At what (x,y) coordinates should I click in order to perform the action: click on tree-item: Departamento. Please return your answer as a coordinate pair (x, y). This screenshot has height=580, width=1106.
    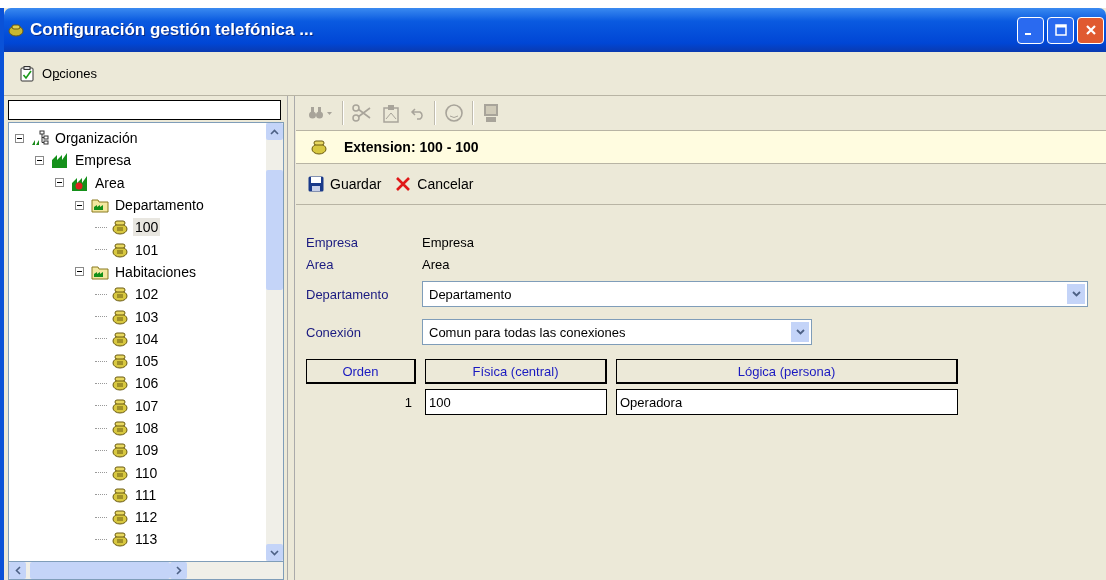
    Looking at the image, I should click on (159, 205).